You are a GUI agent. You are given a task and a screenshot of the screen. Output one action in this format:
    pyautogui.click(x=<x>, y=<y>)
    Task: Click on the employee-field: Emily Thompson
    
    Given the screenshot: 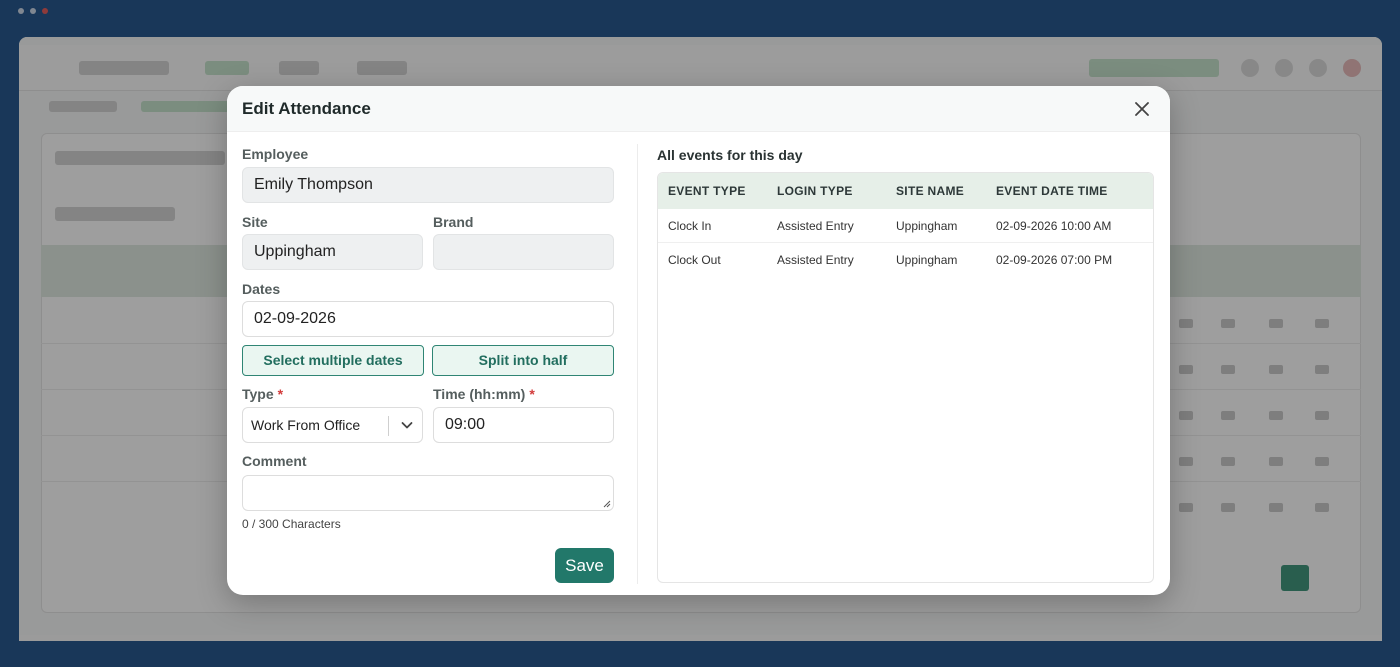 What is the action you would take?
    pyautogui.click(x=428, y=185)
    